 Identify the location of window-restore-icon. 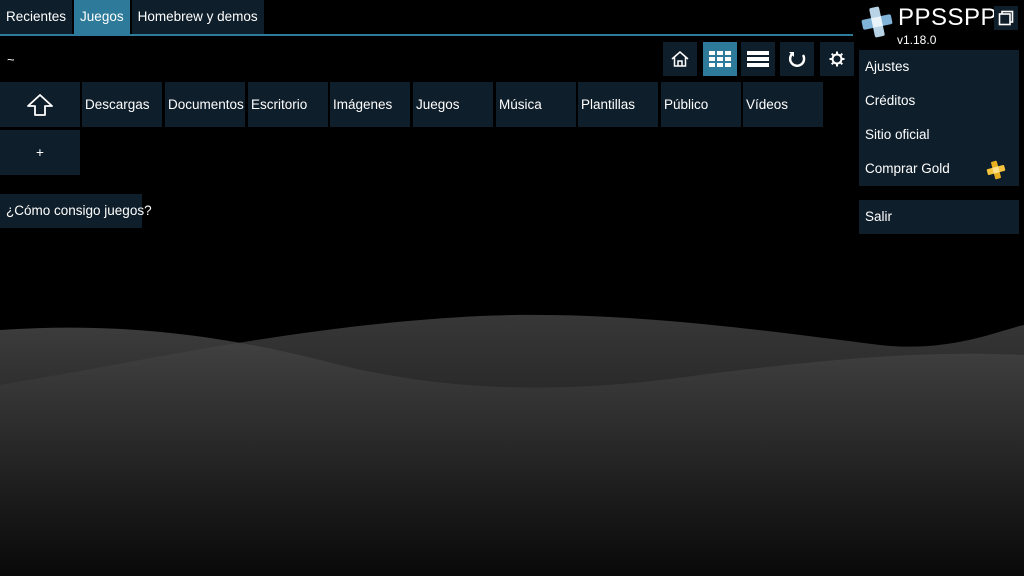
(1006, 18).